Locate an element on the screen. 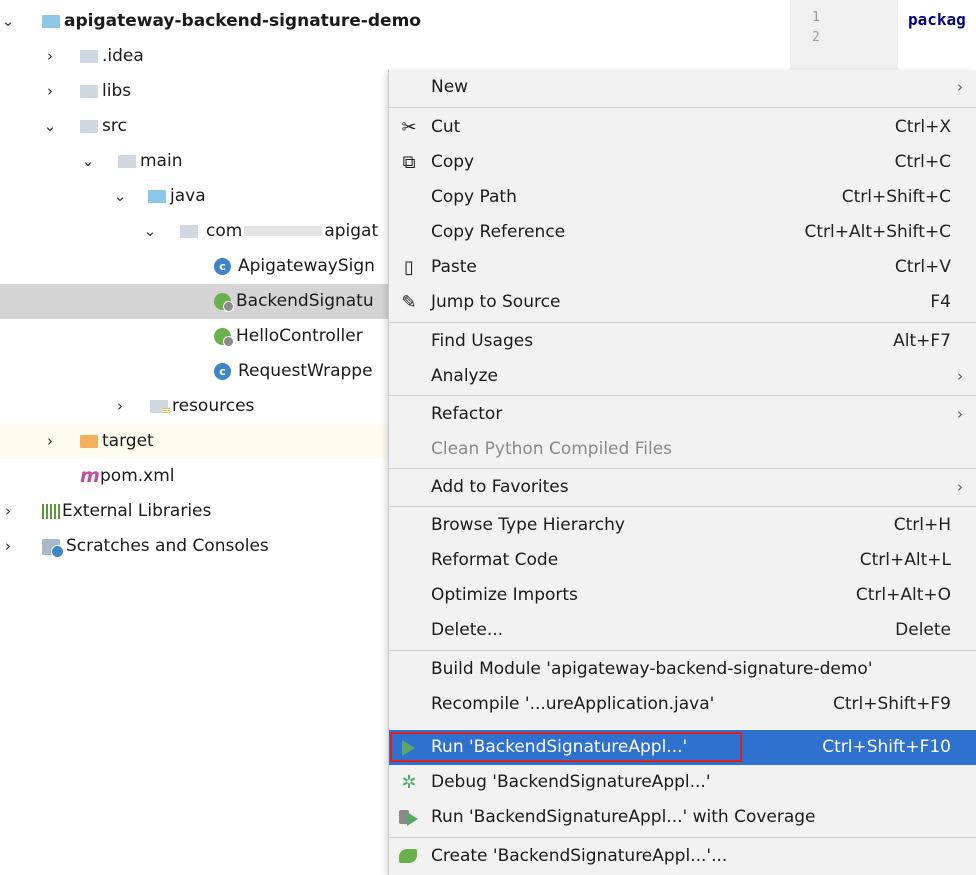  file-label: BackendSignatu is located at coordinates (305, 301).